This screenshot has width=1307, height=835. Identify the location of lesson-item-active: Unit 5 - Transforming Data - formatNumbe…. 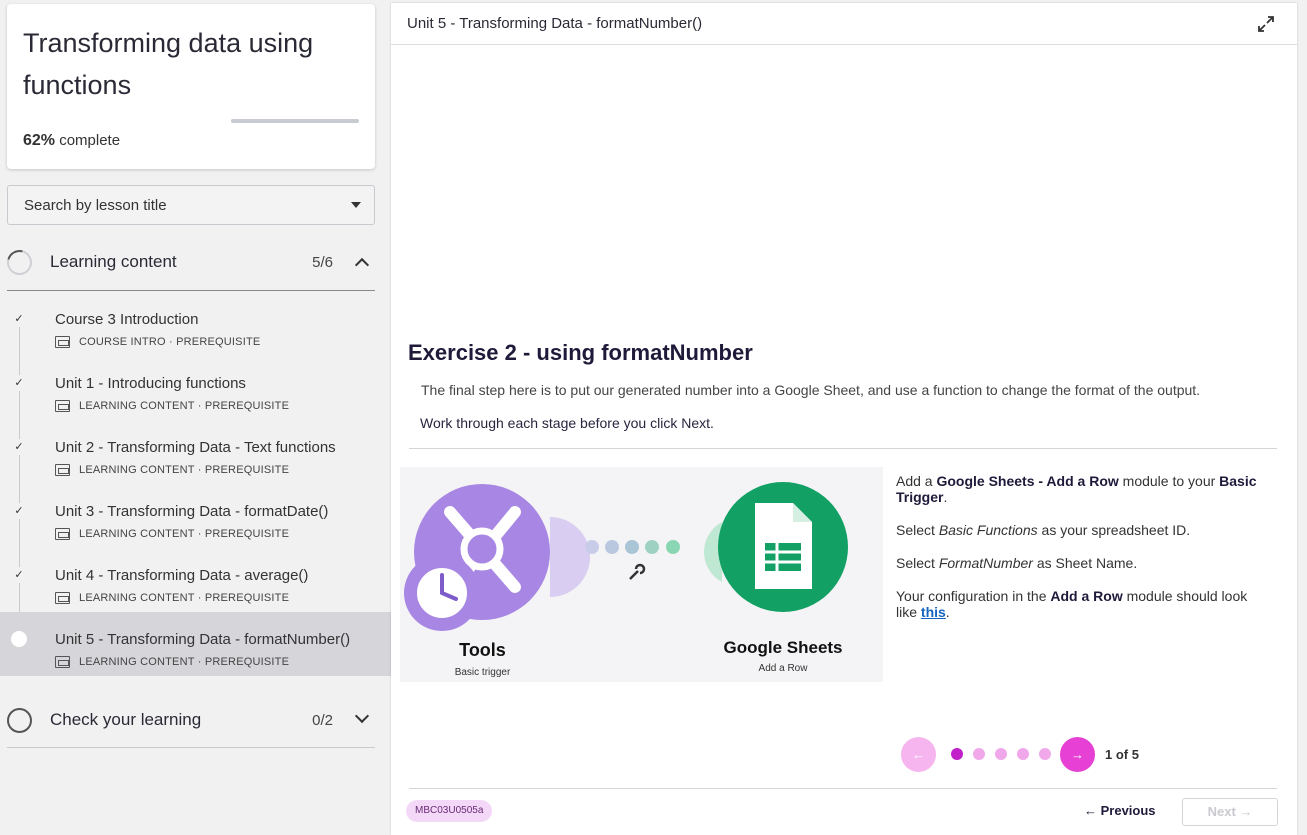
(195, 644).